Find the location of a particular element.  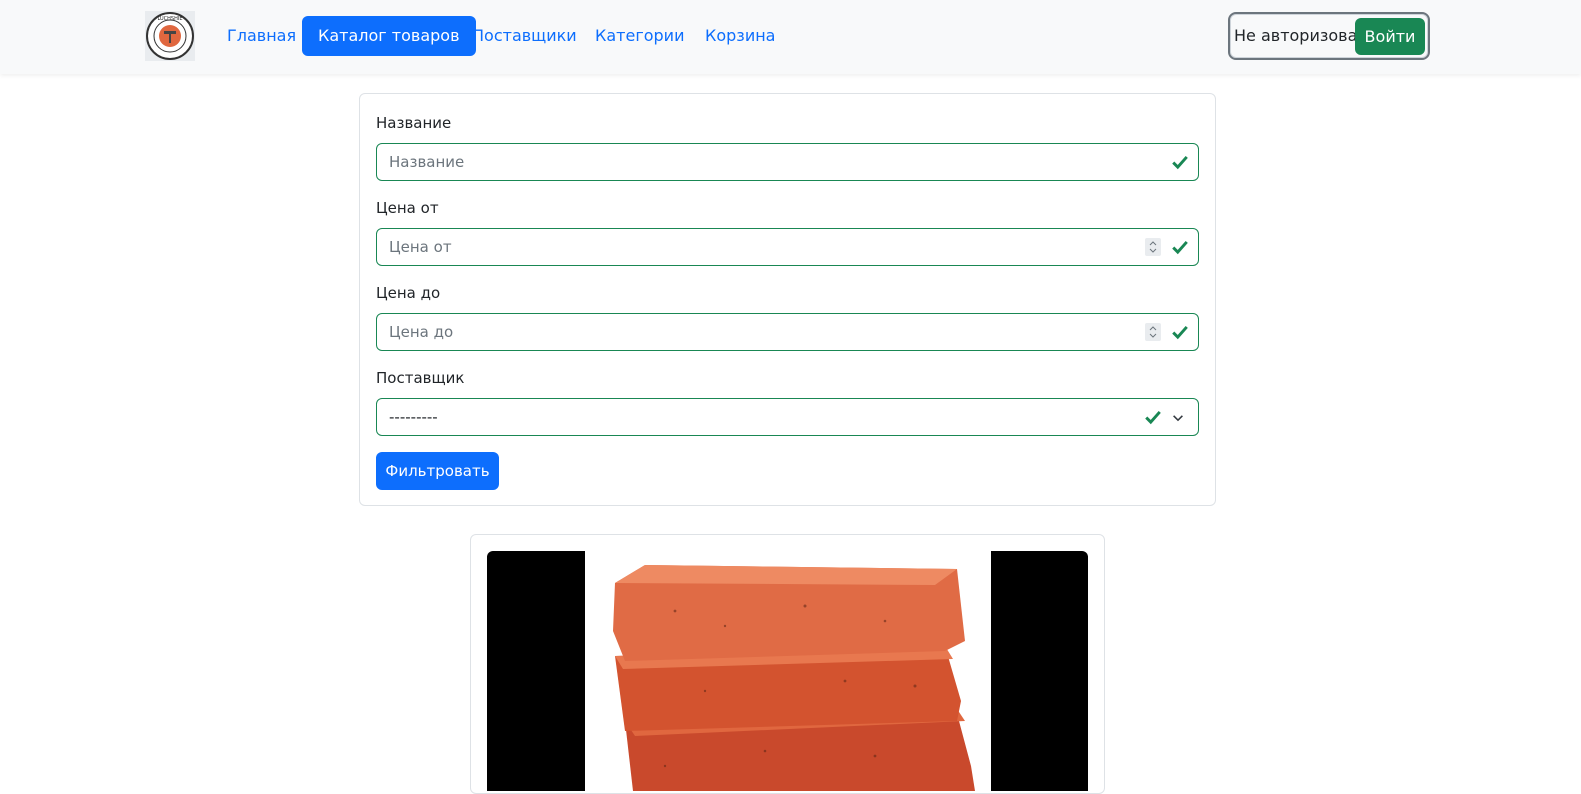

price-from-input: Цена от is located at coordinates (787, 247).